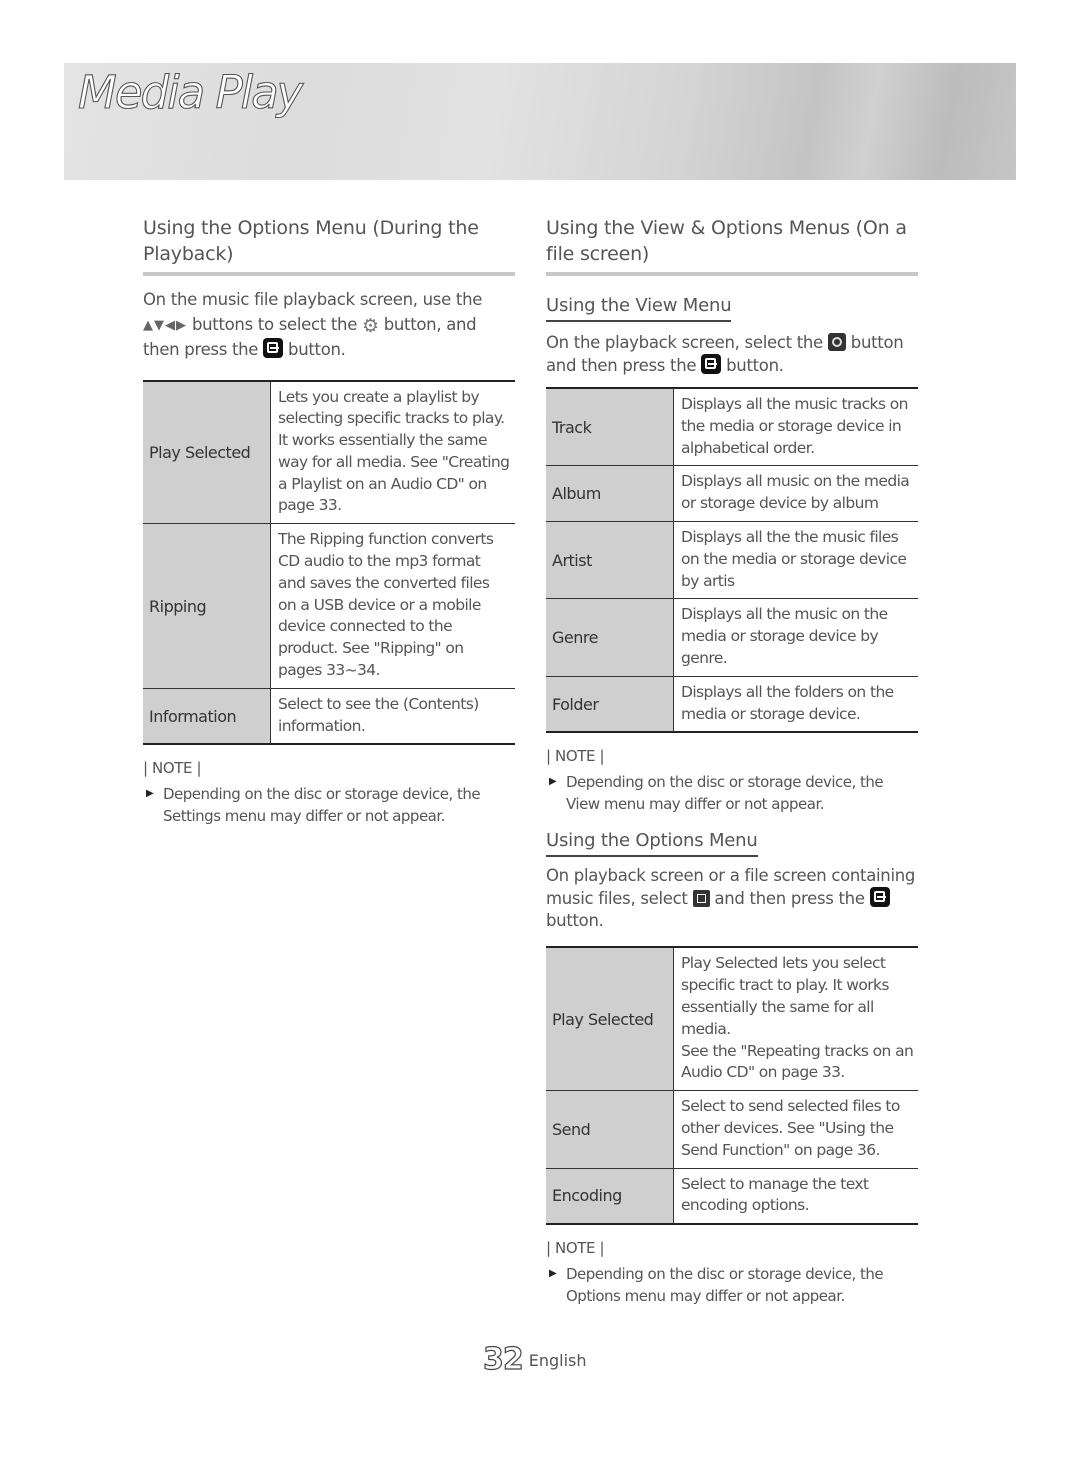 The width and height of the screenshot is (1080, 1477). I want to click on view-name: Genre, so click(610, 637).